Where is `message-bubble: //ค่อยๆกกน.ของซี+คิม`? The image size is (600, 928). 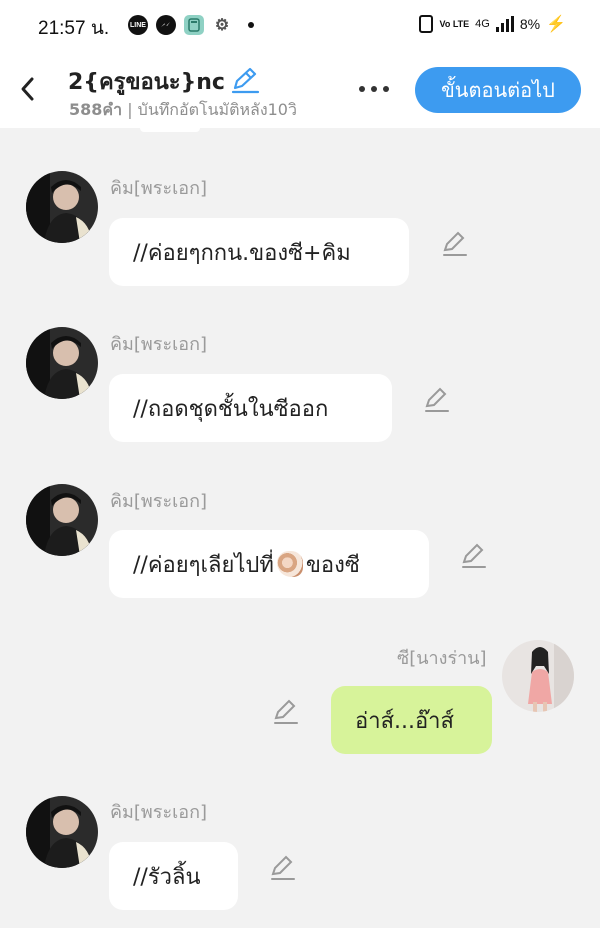 message-bubble: //ค่อยๆกกน.ของซี+คิม is located at coordinates (259, 252).